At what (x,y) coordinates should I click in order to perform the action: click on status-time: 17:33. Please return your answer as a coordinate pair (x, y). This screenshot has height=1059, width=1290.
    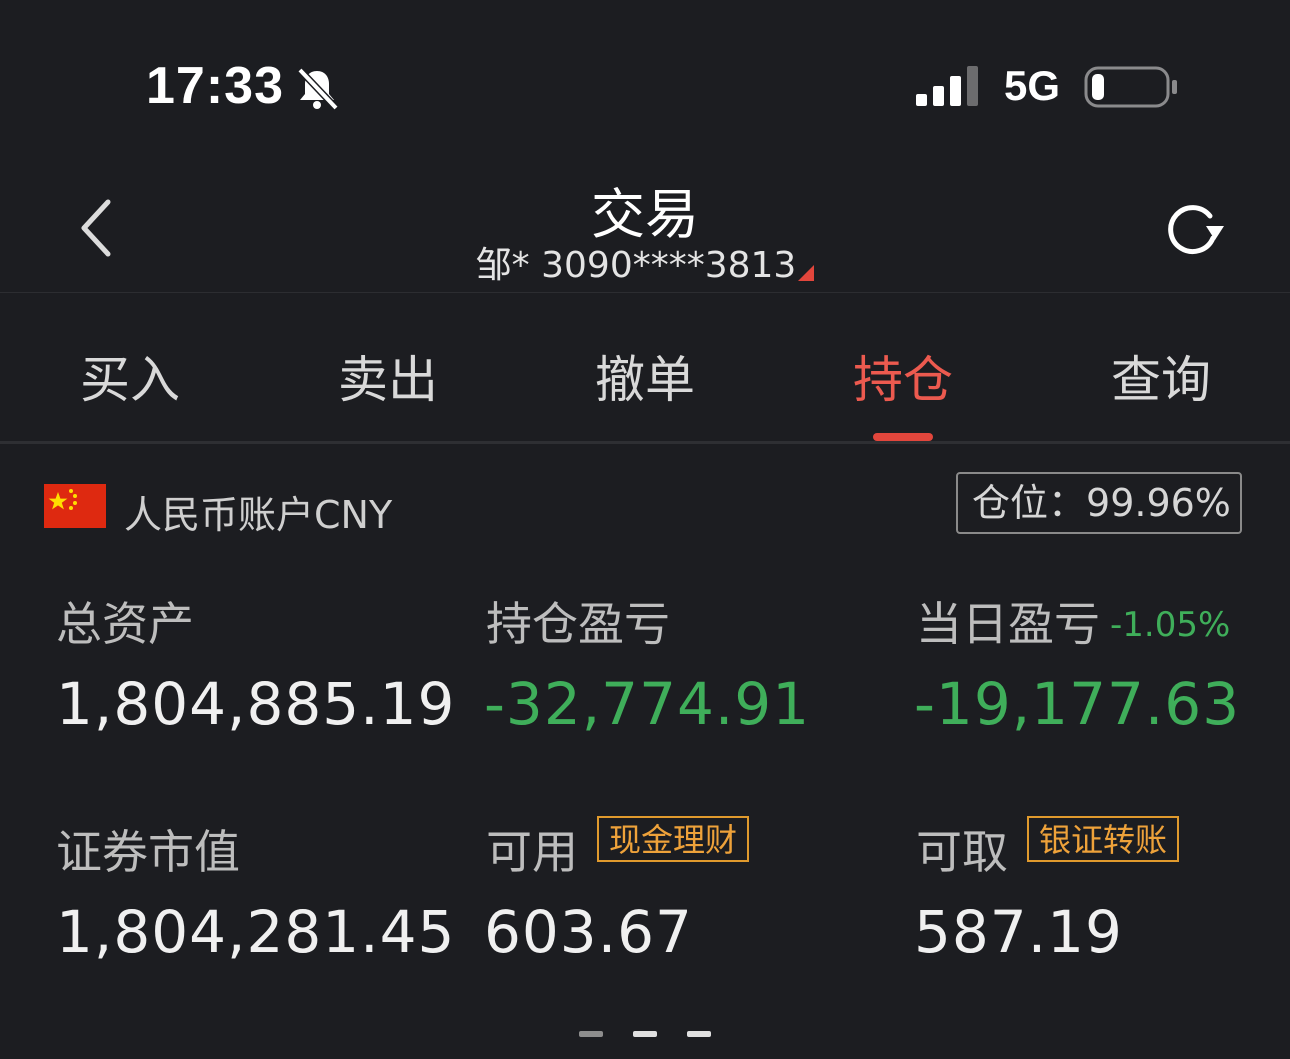
    Looking at the image, I should click on (215, 86).